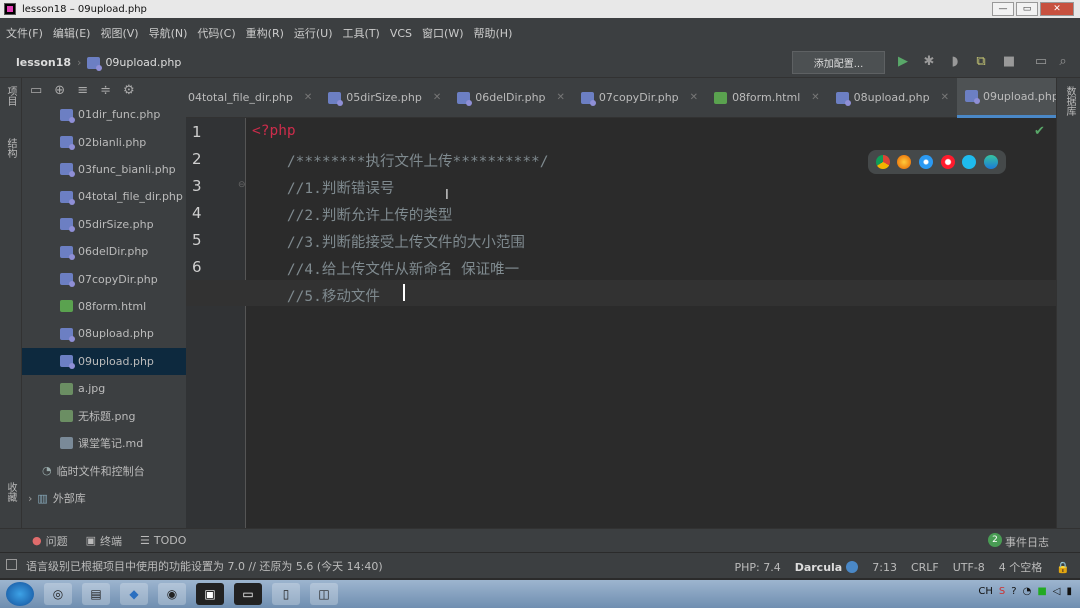 The image size is (1080, 608). I want to click on safari-icon, so click(926, 162).